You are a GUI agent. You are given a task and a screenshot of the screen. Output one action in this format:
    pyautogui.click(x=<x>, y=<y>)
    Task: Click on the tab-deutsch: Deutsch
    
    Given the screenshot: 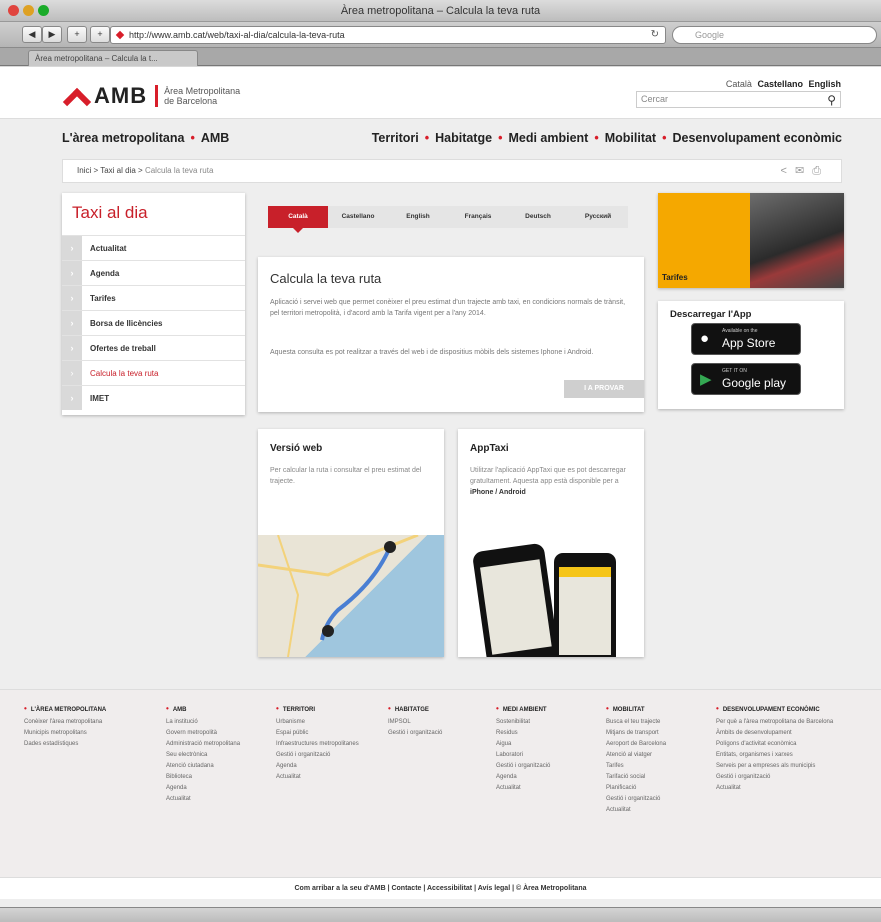 What is the action you would take?
    pyautogui.click(x=538, y=217)
    